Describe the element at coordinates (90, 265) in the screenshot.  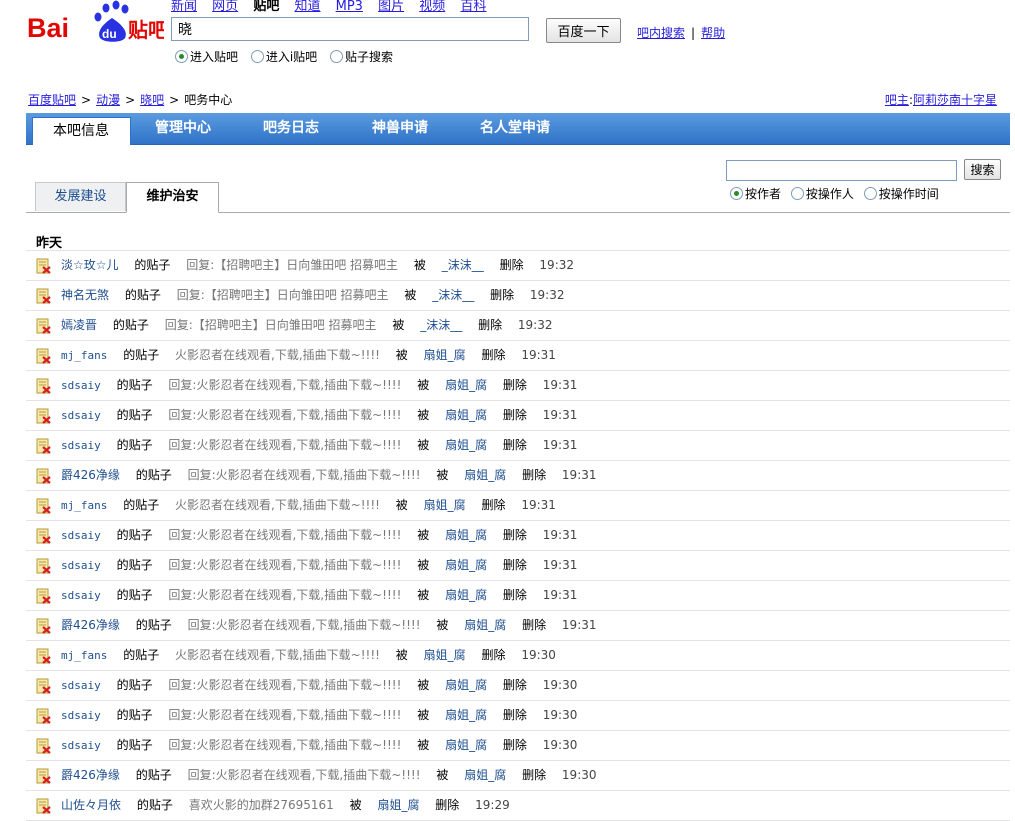
I see `author-link: 淡☆玫☆儿` at that location.